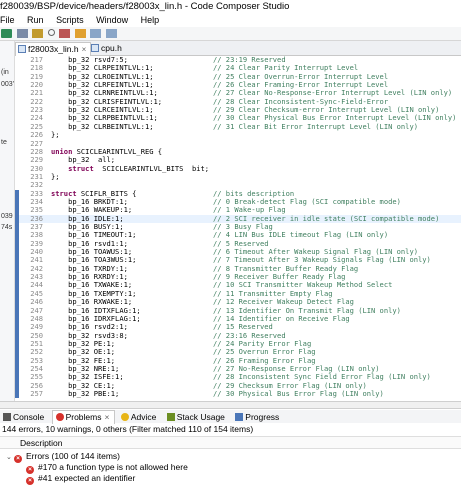 The image size is (461, 485). I want to click on tab-progress: Progress, so click(258, 417).